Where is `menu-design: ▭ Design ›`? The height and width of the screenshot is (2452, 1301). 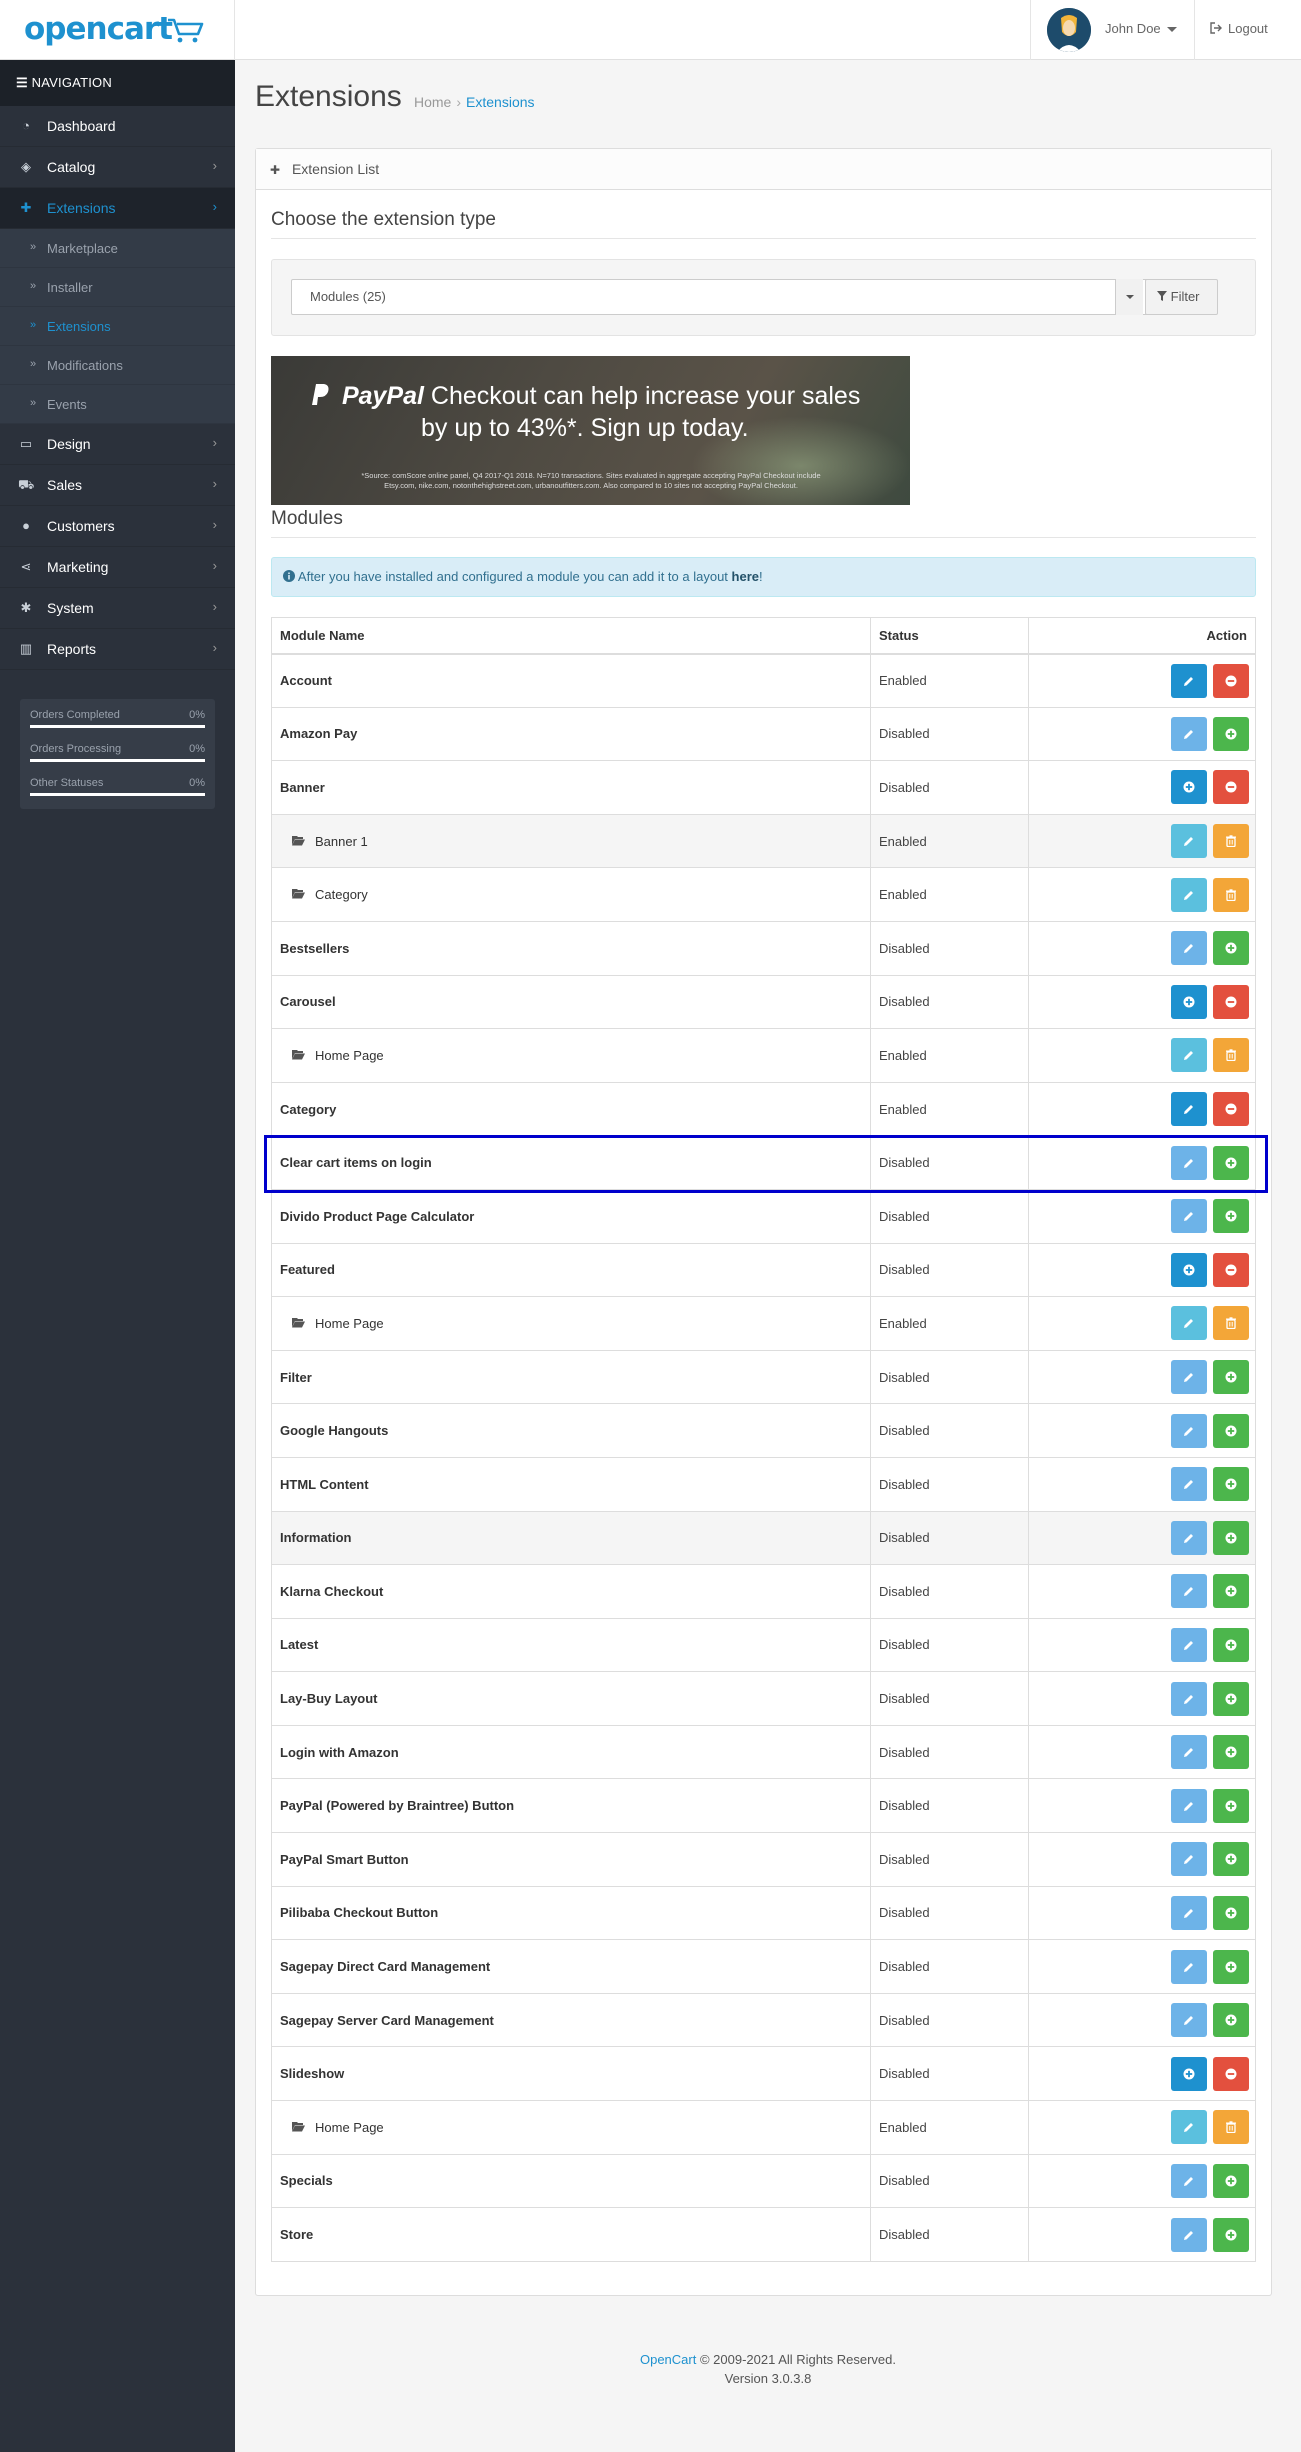
menu-design: ▭ Design › is located at coordinates (117, 444).